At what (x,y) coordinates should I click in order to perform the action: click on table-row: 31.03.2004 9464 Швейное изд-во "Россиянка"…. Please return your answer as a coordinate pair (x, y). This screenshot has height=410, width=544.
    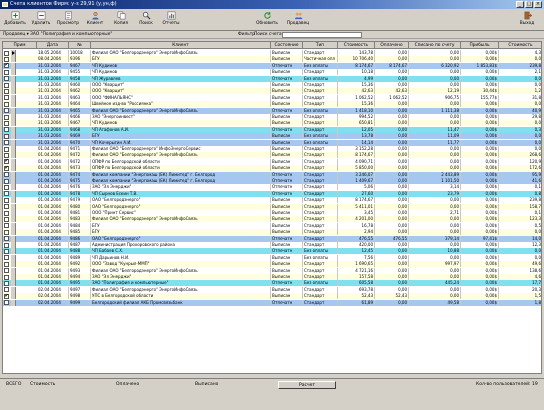
    Looking at the image, I should click on (272, 104).